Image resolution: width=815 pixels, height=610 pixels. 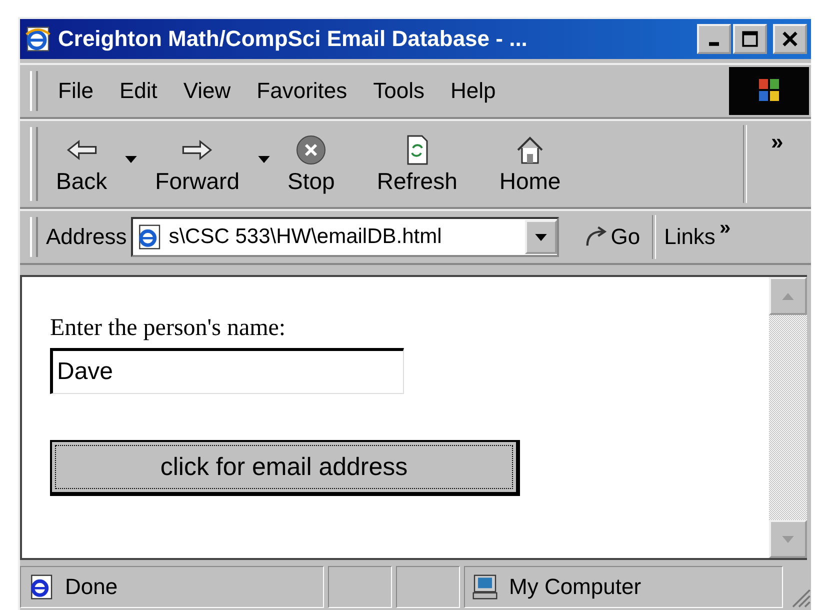 What do you see at coordinates (530, 164) in the screenshot?
I see `toolbar-button: Home` at bounding box center [530, 164].